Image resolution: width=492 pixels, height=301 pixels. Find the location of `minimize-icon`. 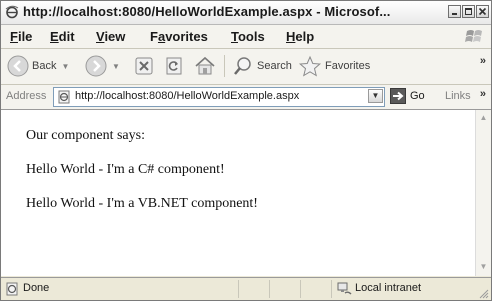

minimize-icon is located at coordinates (454, 14).